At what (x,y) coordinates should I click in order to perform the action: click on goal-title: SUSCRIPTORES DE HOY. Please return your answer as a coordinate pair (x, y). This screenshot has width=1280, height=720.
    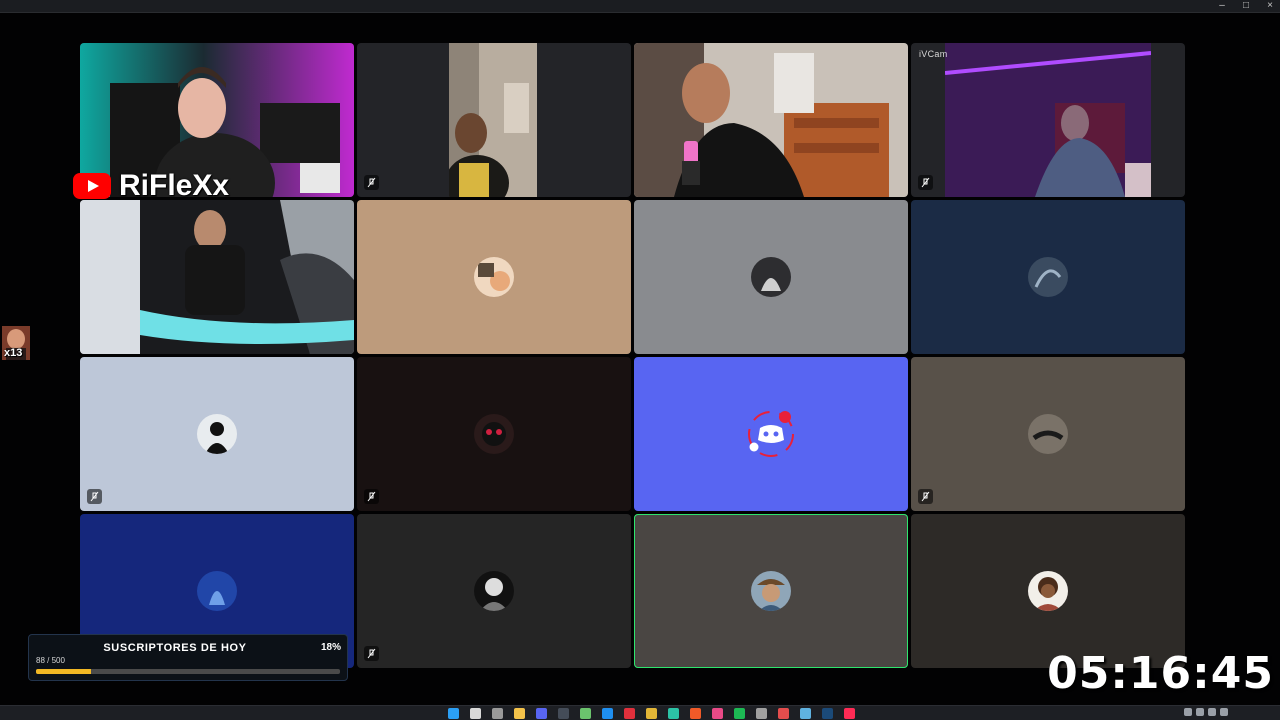
    Looking at the image, I should click on (175, 648).